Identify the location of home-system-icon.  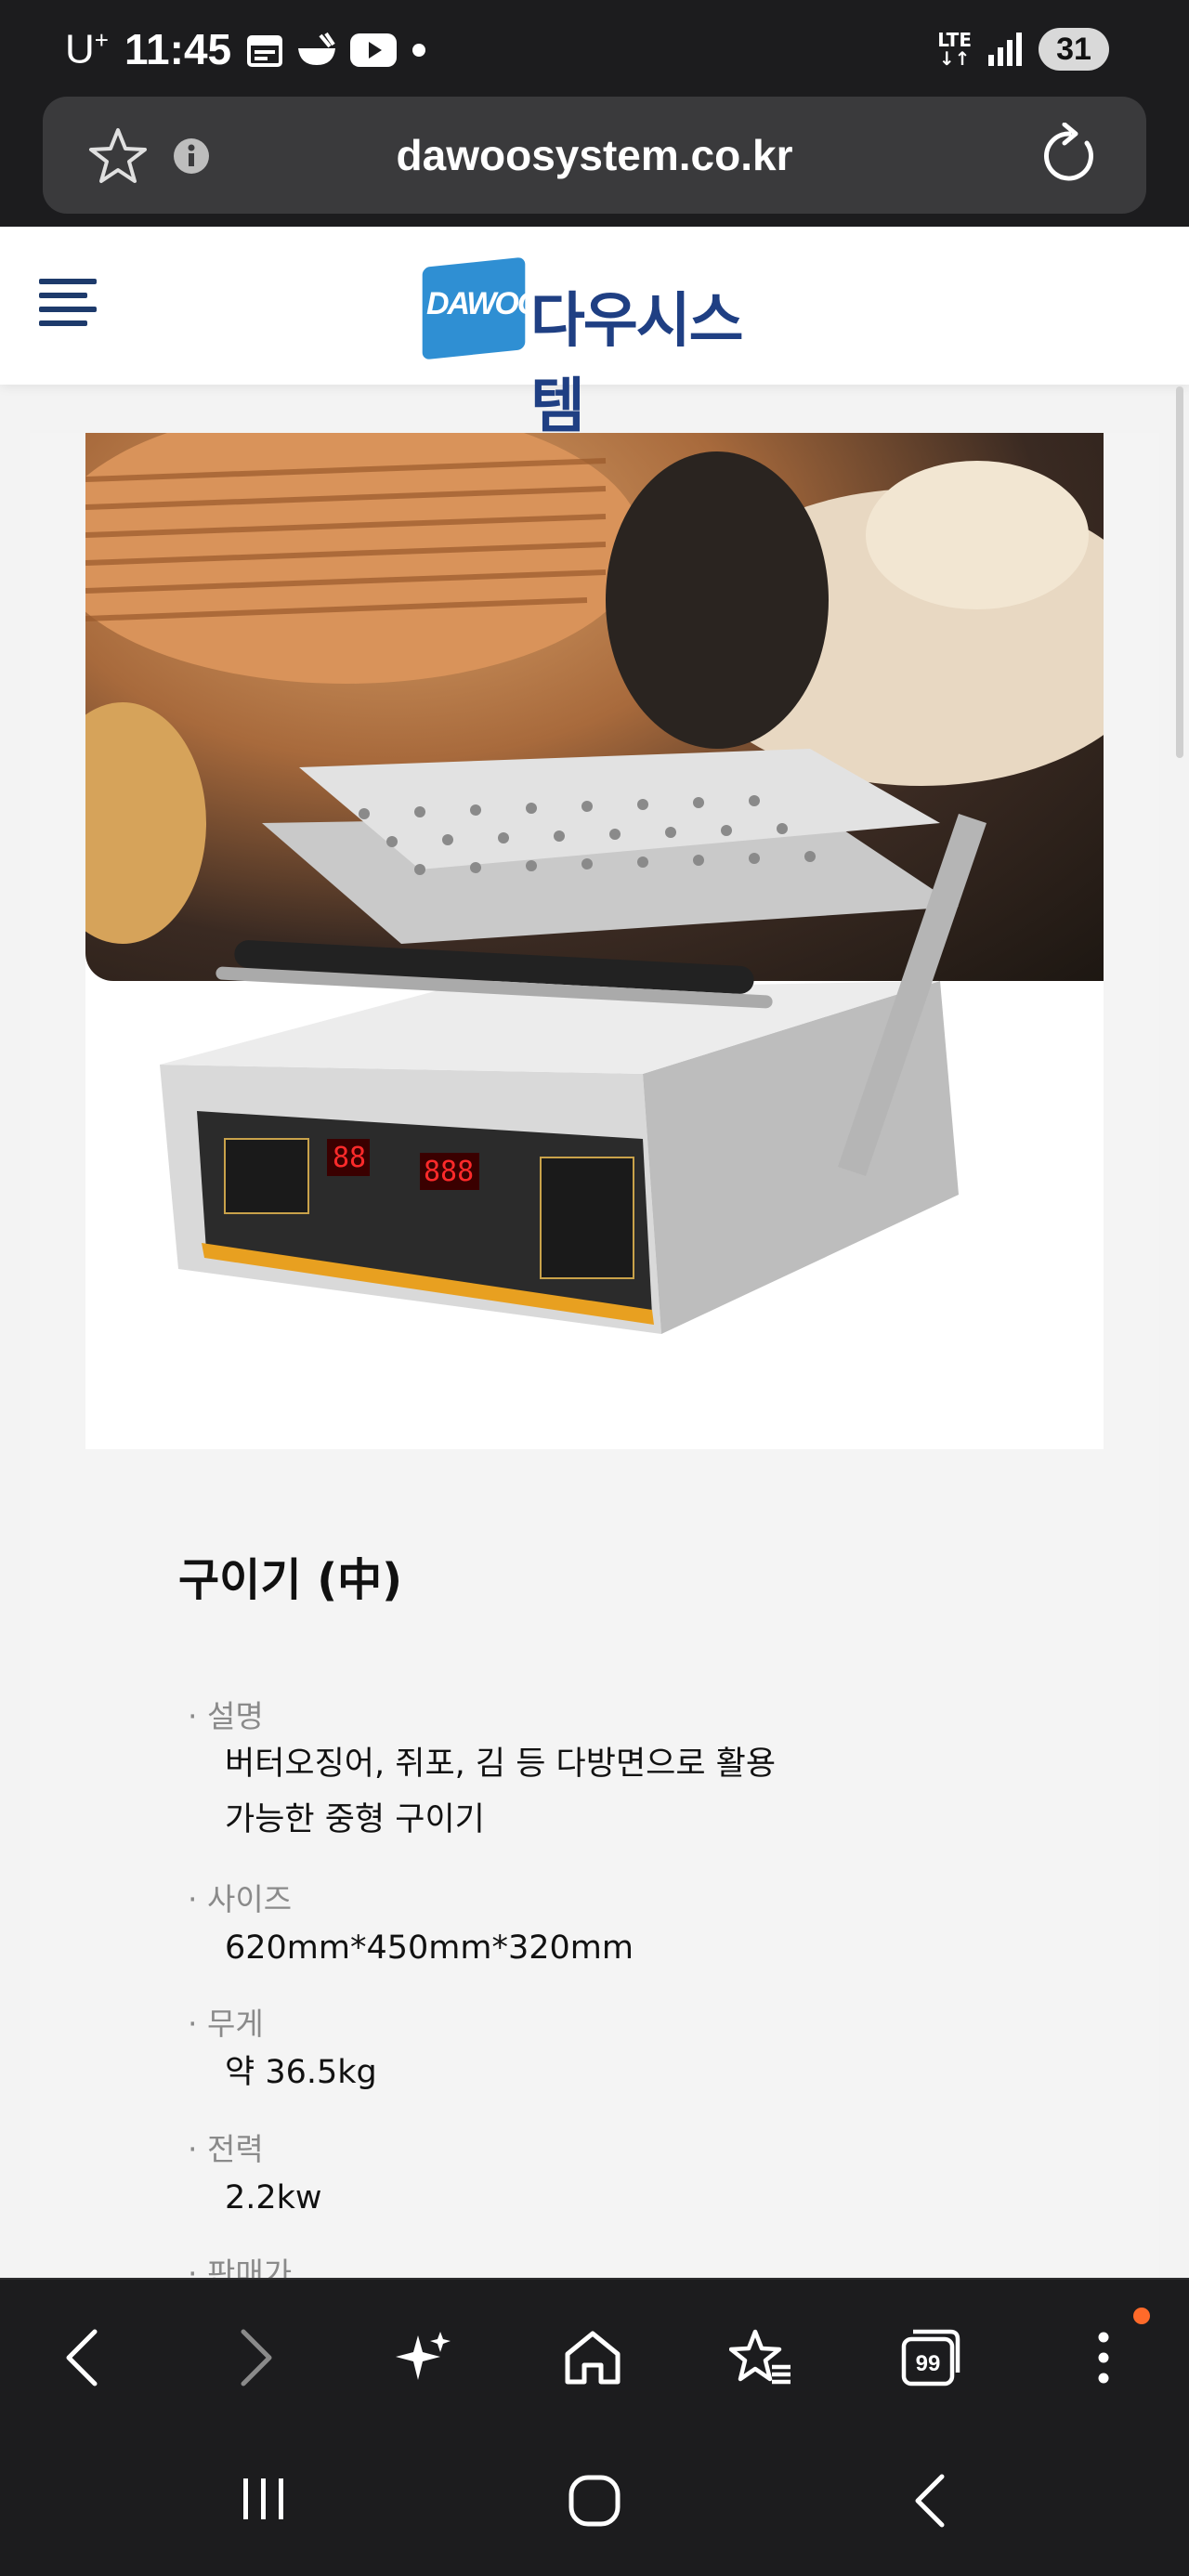
(594, 2501).